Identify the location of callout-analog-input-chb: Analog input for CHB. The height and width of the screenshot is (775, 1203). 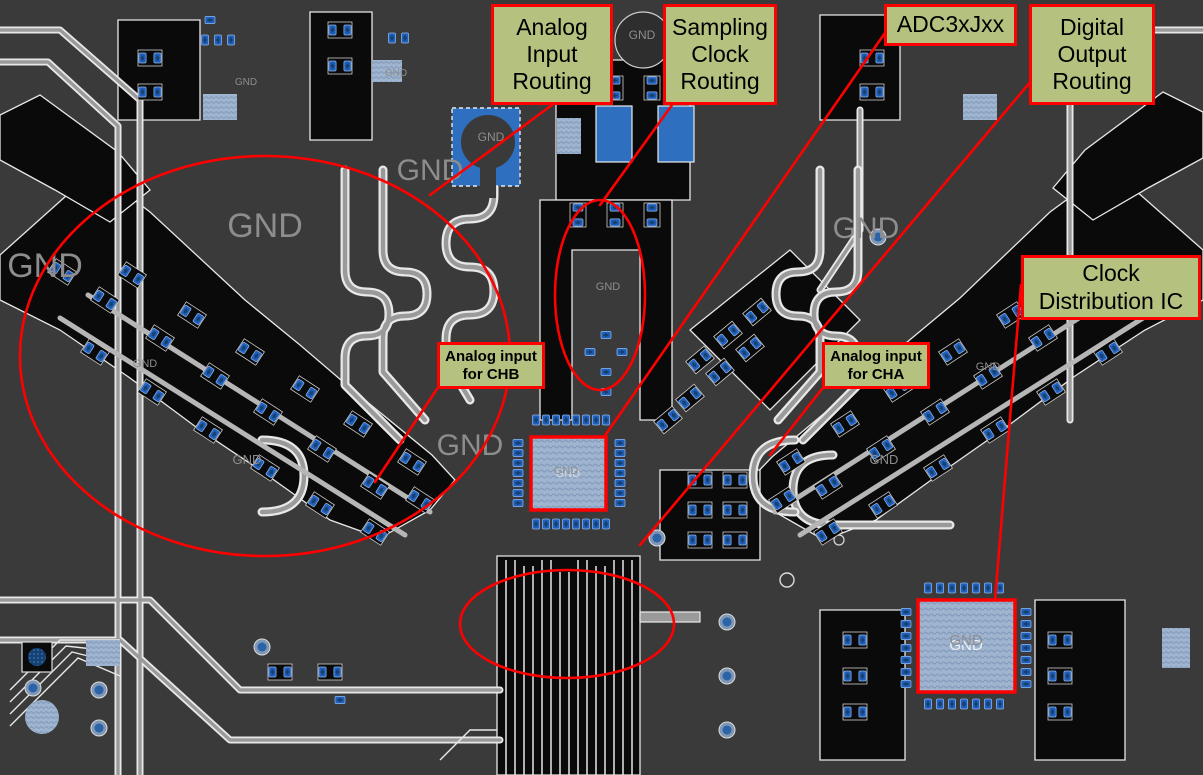
(491, 365).